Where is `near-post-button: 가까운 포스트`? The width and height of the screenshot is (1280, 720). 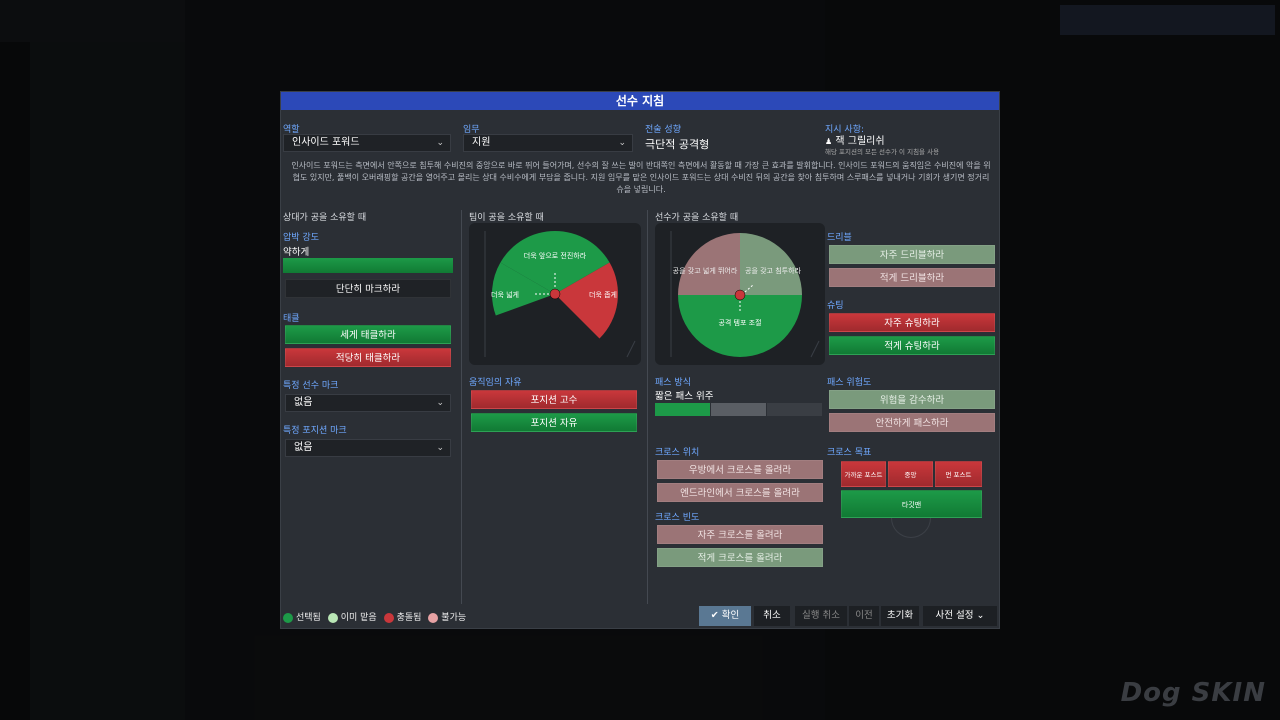 near-post-button: 가까운 포스트 is located at coordinates (863, 474).